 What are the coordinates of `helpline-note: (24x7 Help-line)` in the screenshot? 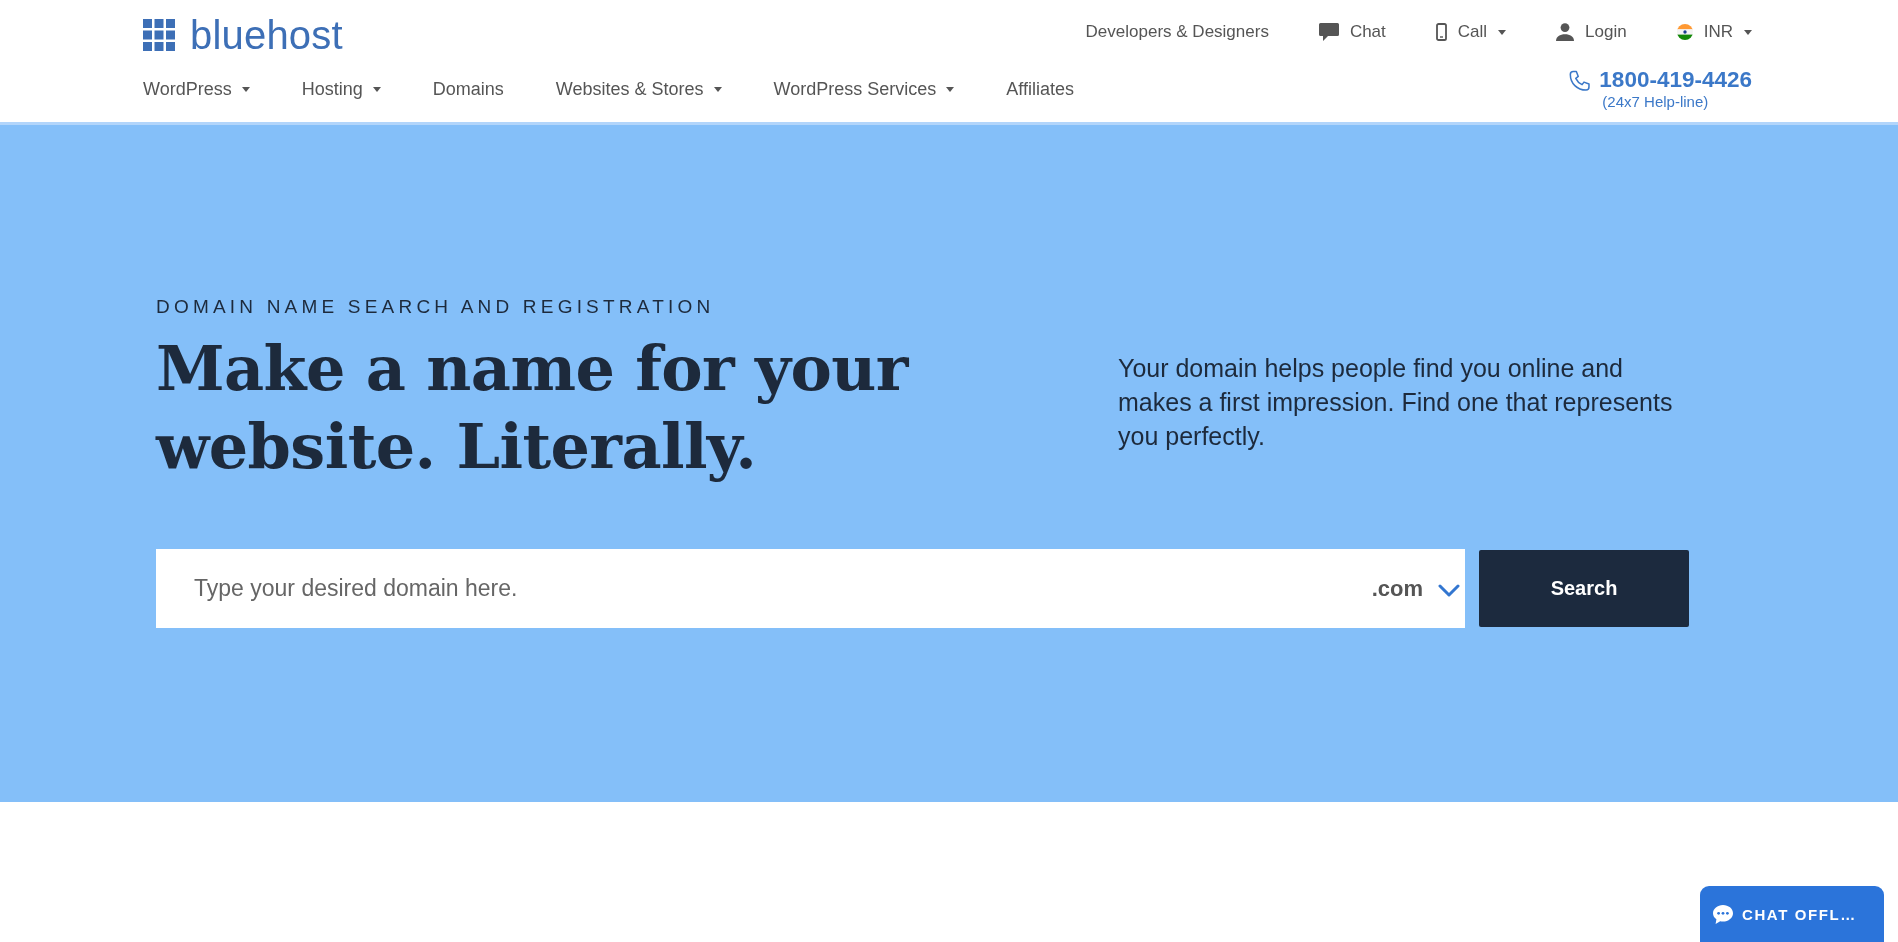 It's located at (1655, 102).